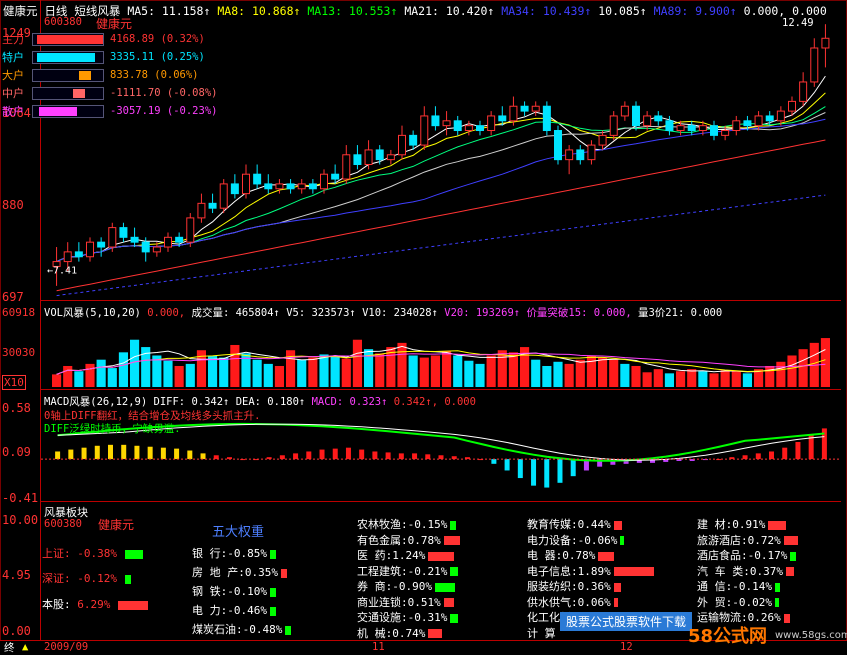 The image size is (847, 655). Describe the element at coordinates (545, 555) in the screenshot. I see `sector-name: 电 器:` at that location.